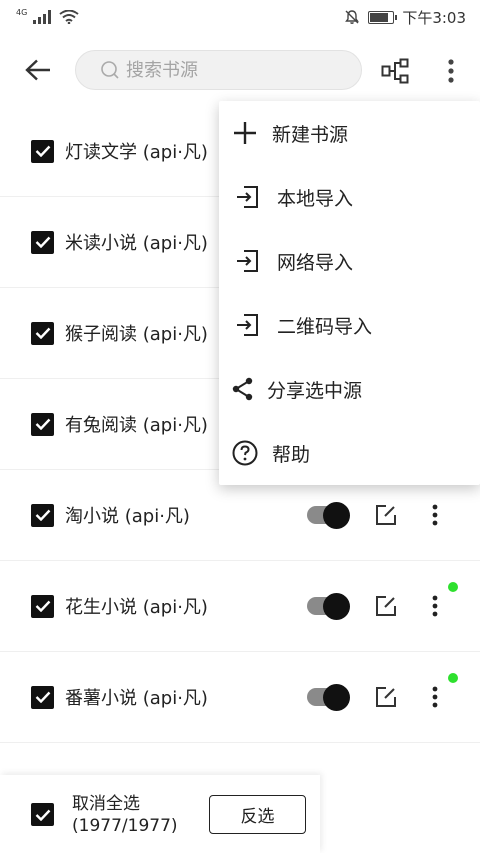  Describe the element at coordinates (291, 454) in the screenshot. I see `menu-label: 帮助` at that location.